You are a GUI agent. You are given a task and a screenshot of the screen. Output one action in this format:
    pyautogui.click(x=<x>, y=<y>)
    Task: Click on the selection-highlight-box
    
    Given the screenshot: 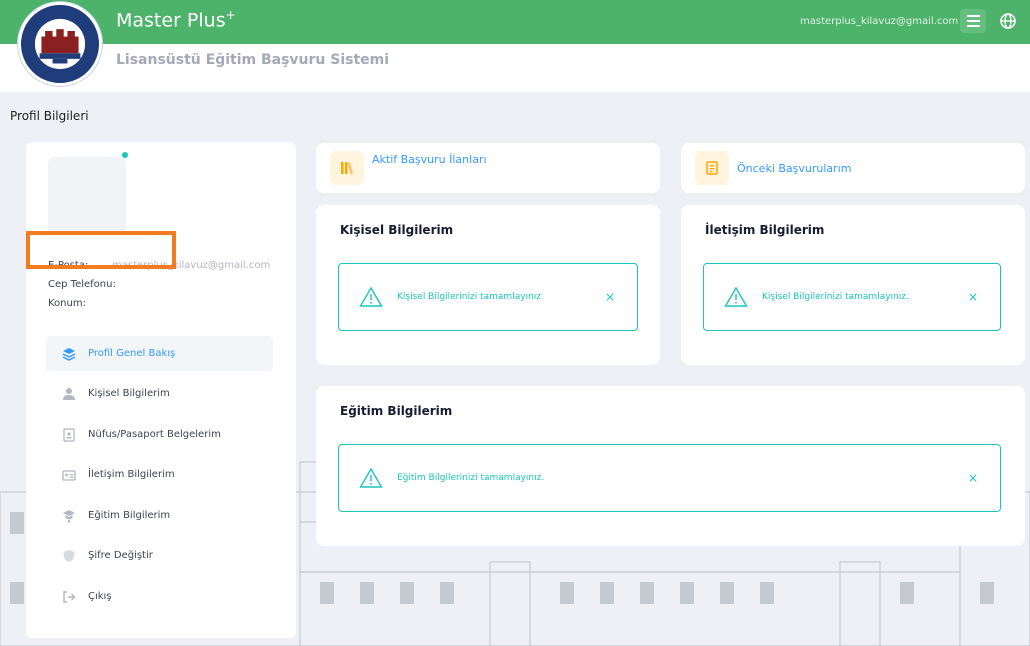 What is the action you would take?
    pyautogui.click(x=101, y=250)
    